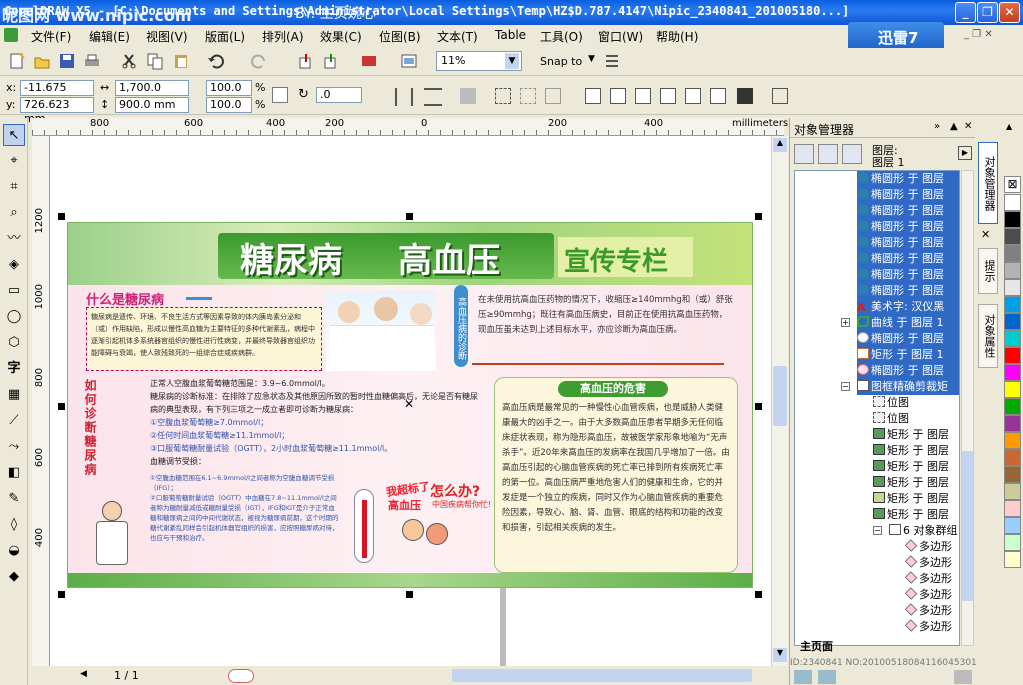  Describe the element at coordinates (167, 36) in the screenshot. I see `menu-view: 视图(V)` at that location.